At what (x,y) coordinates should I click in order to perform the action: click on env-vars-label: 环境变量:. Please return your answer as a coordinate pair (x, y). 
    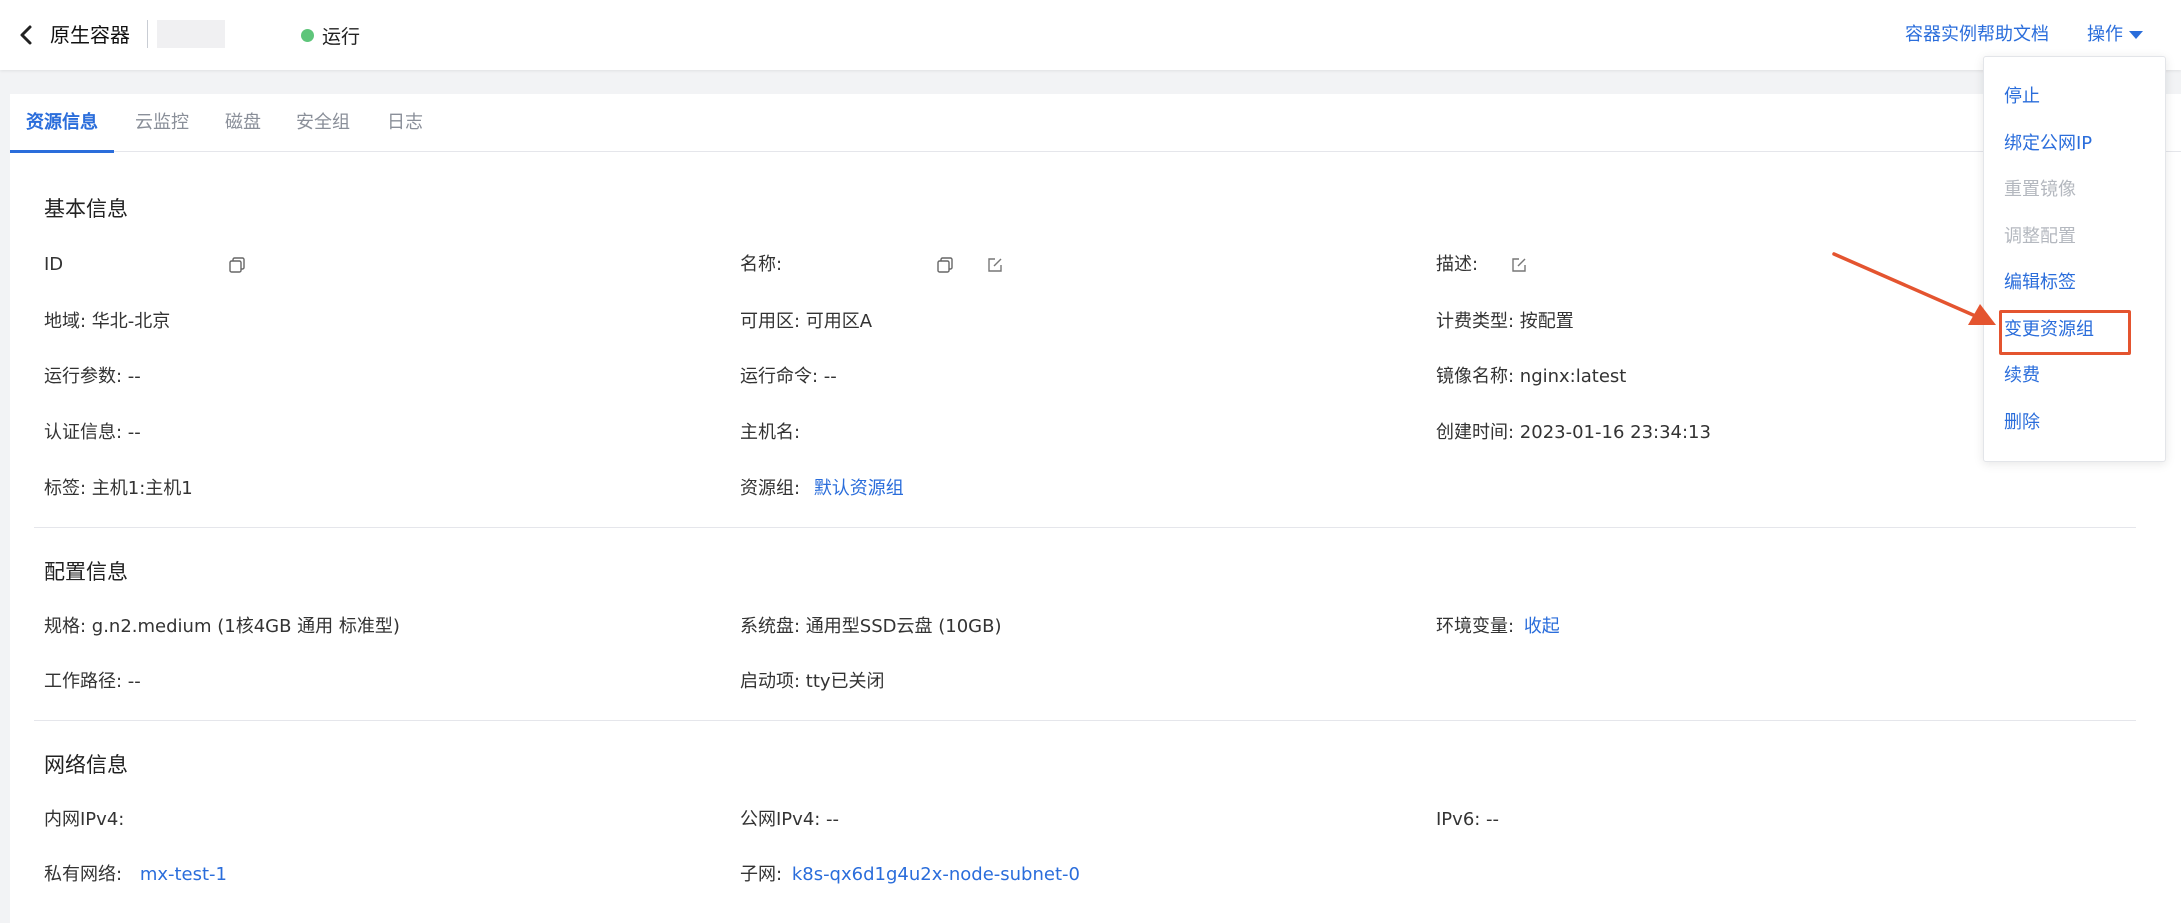
    Looking at the image, I should click on (1475, 626).